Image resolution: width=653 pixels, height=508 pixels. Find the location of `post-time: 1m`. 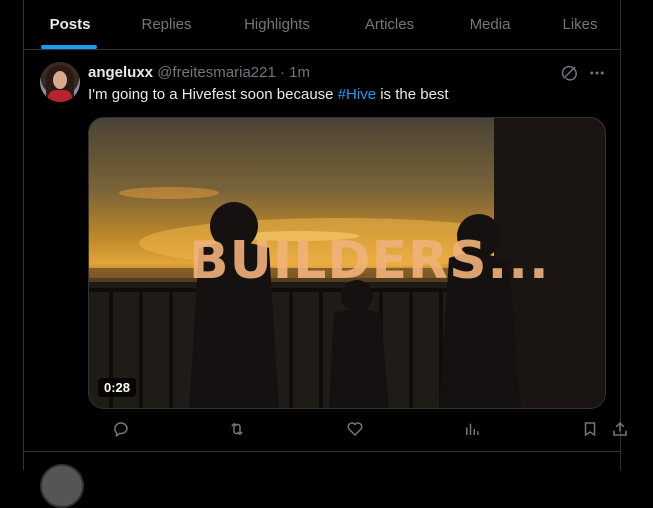

post-time: 1m is located at coordinates (299, 72).